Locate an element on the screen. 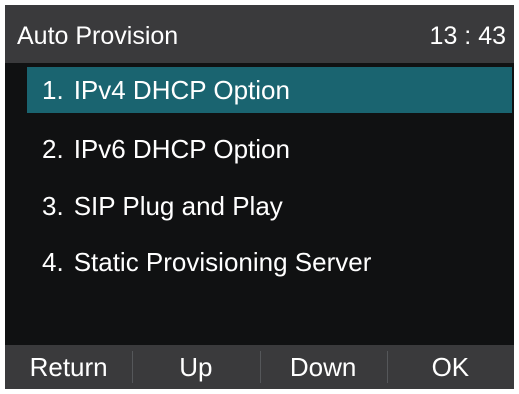  ok-button: OK is located at coordinates (450, 367).